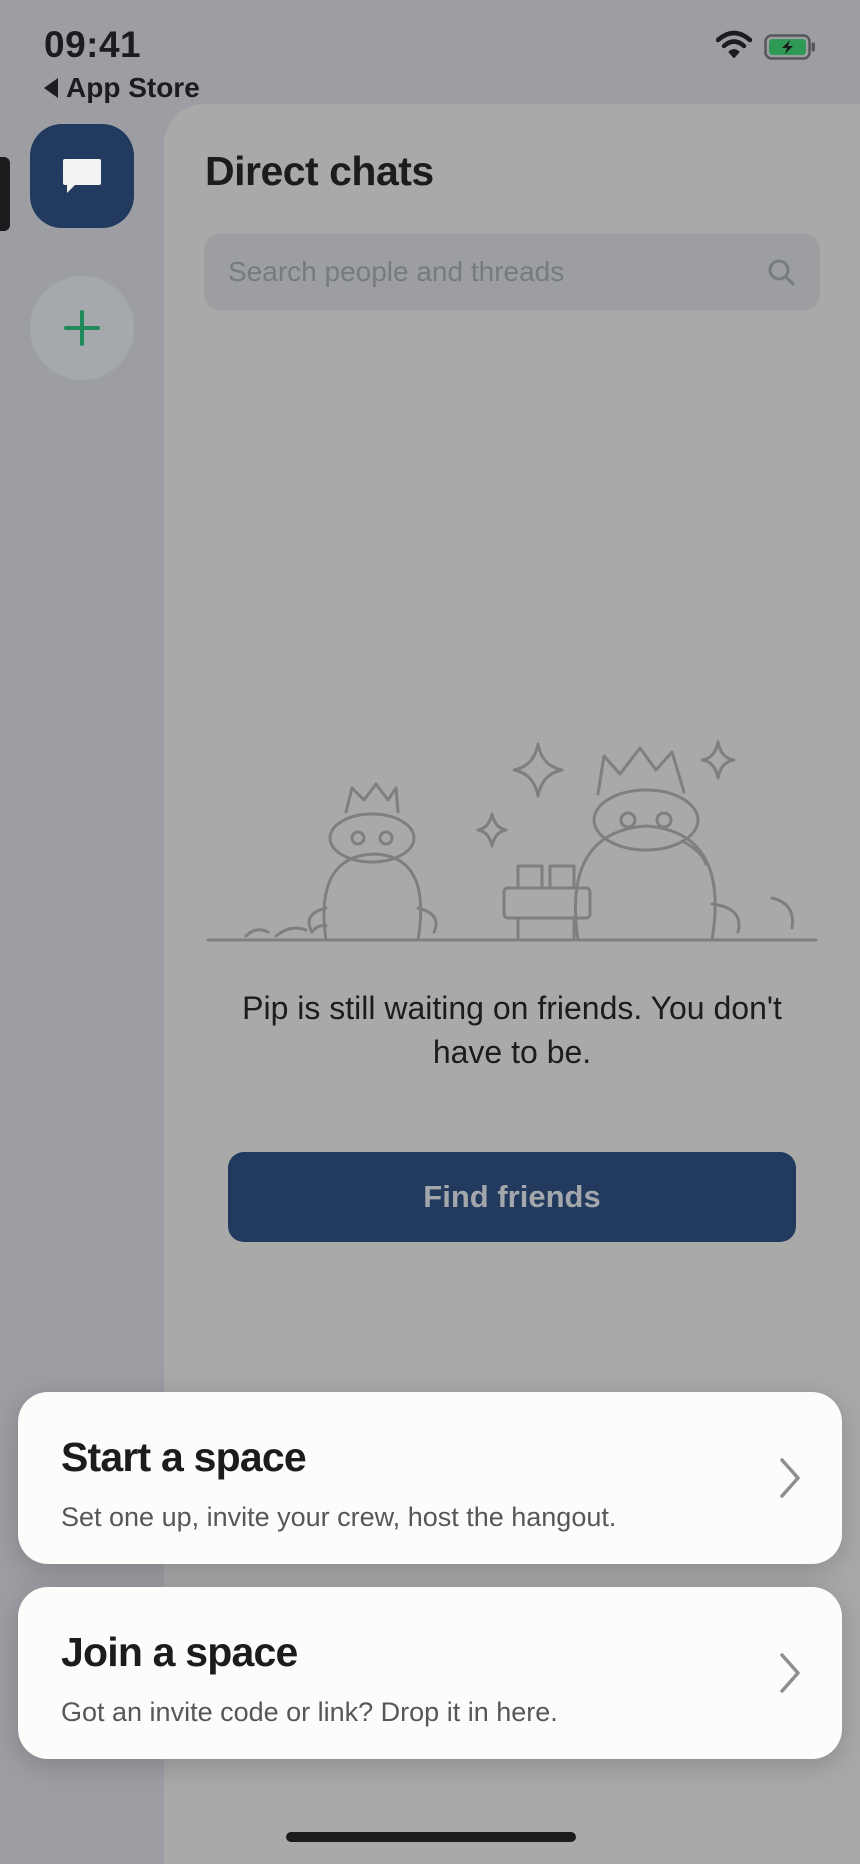 This screenshot has width=860, height=1864. Describe the element at coordinates (319, 171) in the screenshot. I see `page-title: Direct chats` at that location.